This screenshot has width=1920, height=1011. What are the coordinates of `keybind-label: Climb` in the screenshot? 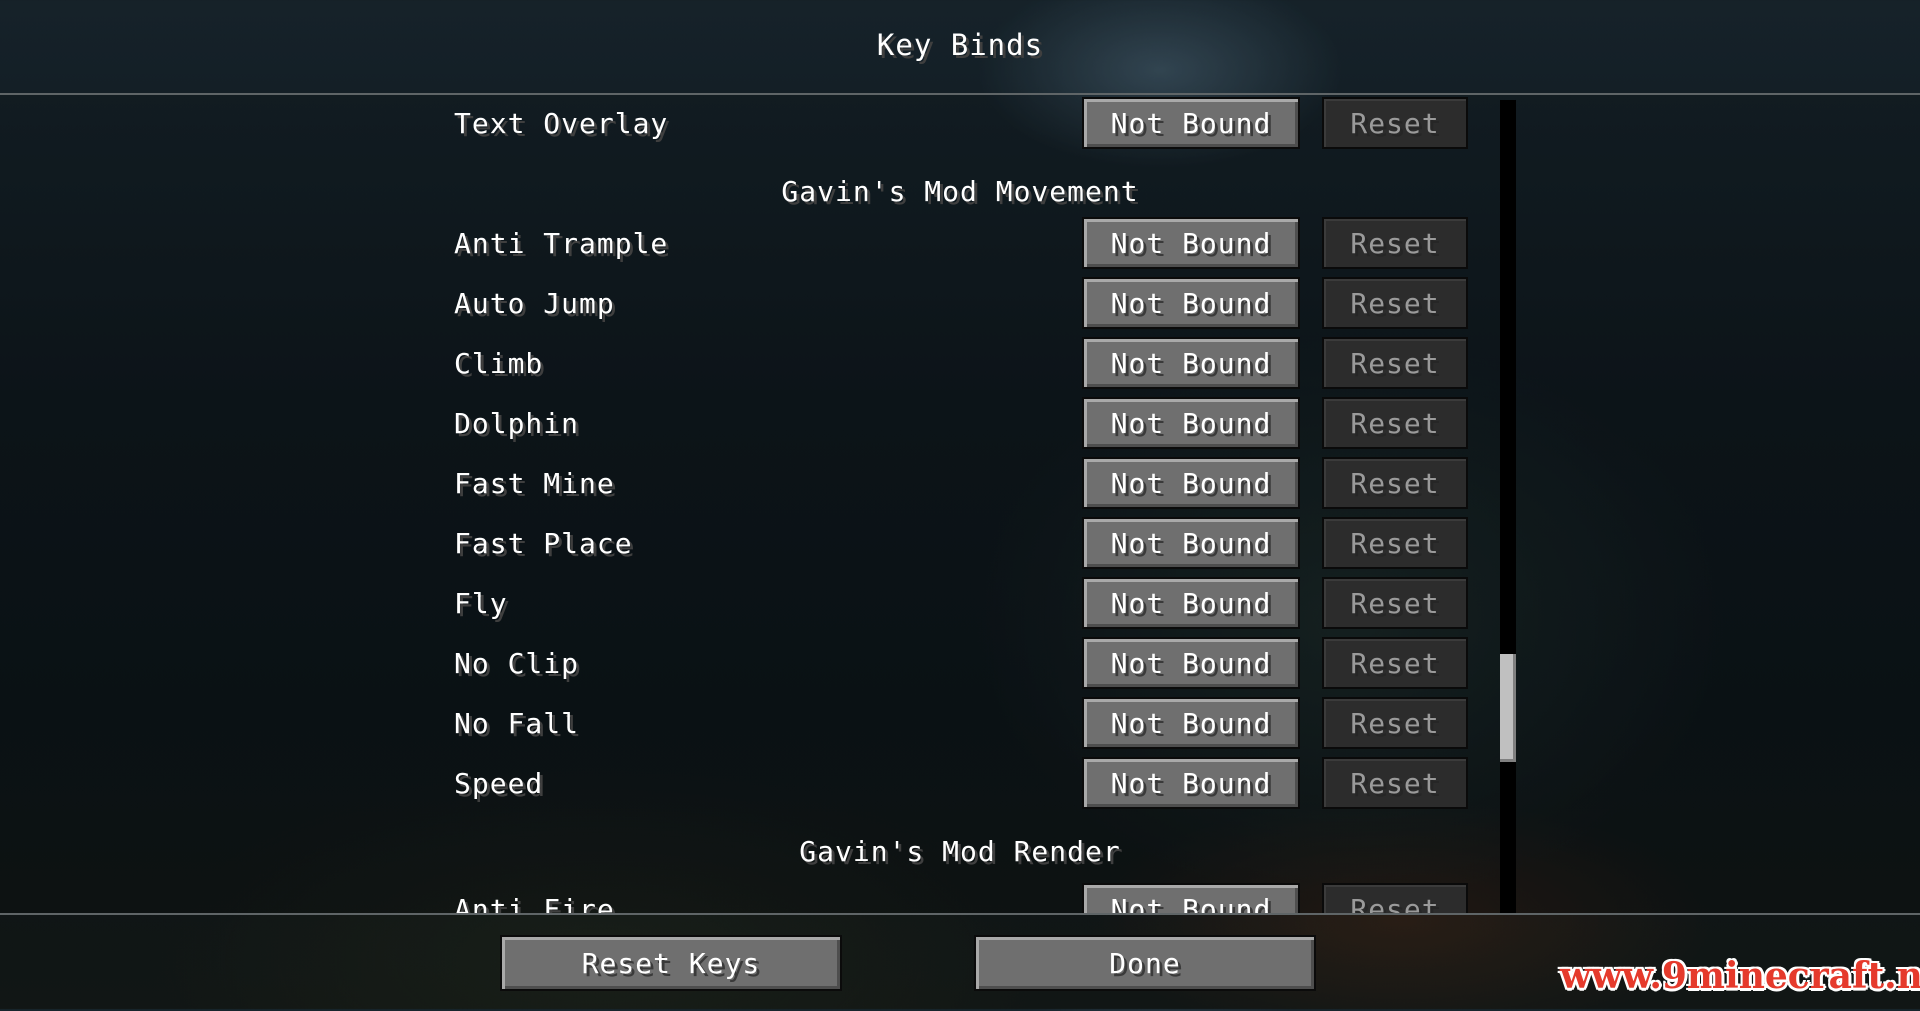 It's located at (499, 363).